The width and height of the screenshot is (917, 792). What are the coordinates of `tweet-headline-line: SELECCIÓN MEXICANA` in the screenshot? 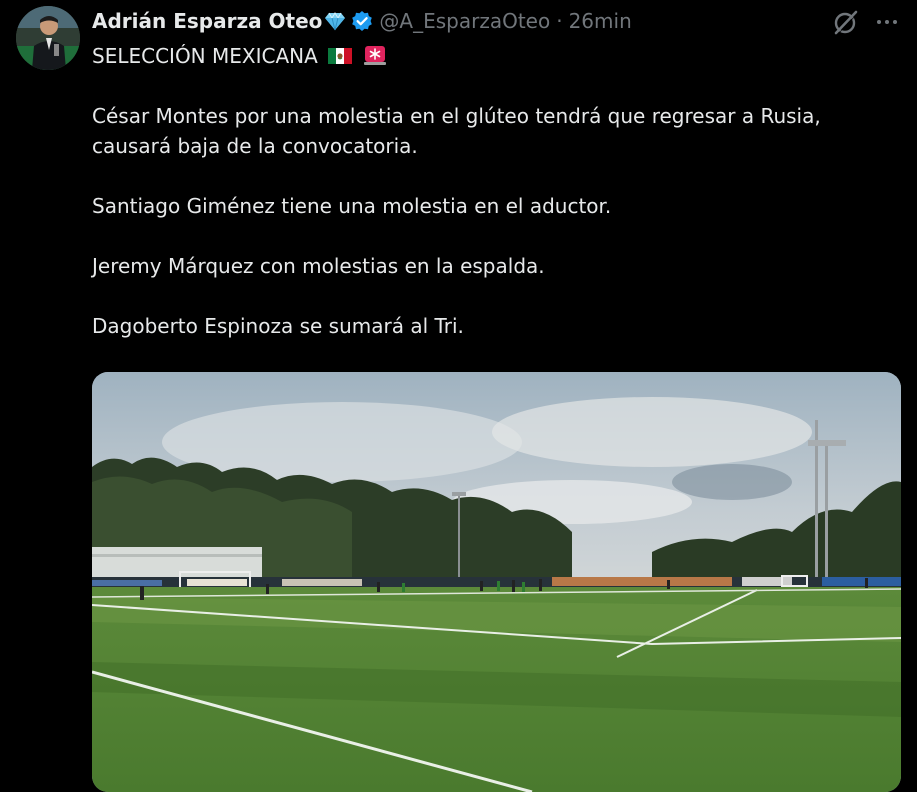 It's located at (487, 56).